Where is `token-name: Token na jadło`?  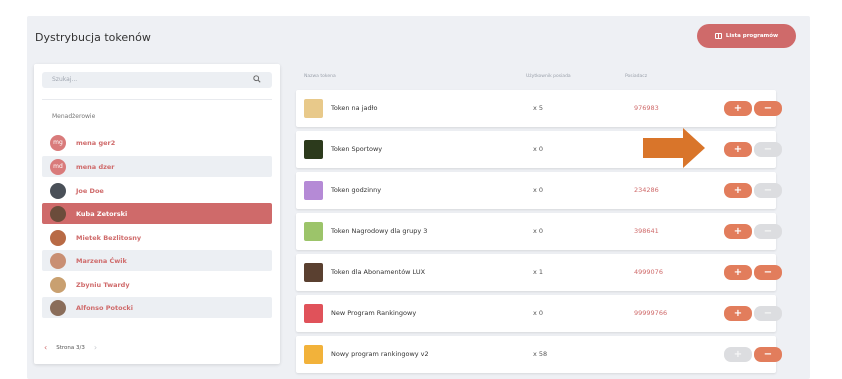
token-name: Token na jadło is located at coordinates (354, 108).